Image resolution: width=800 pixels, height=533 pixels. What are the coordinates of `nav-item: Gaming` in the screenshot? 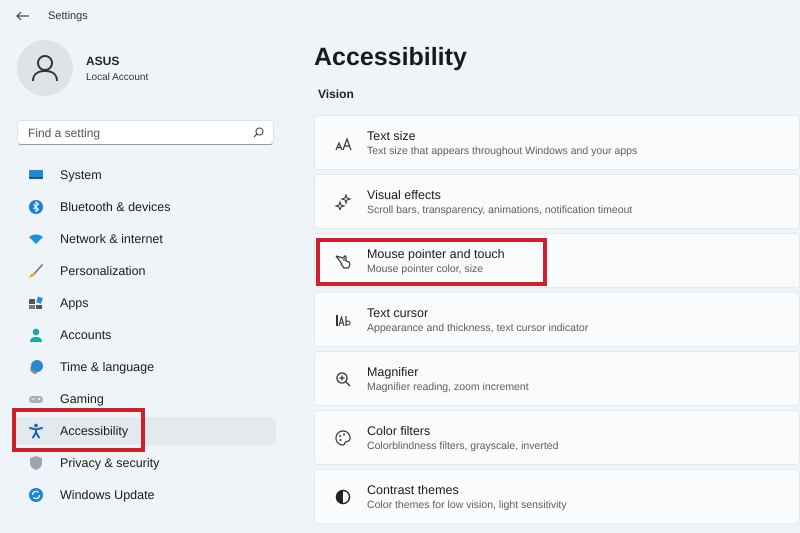 It's located at (144, 399).